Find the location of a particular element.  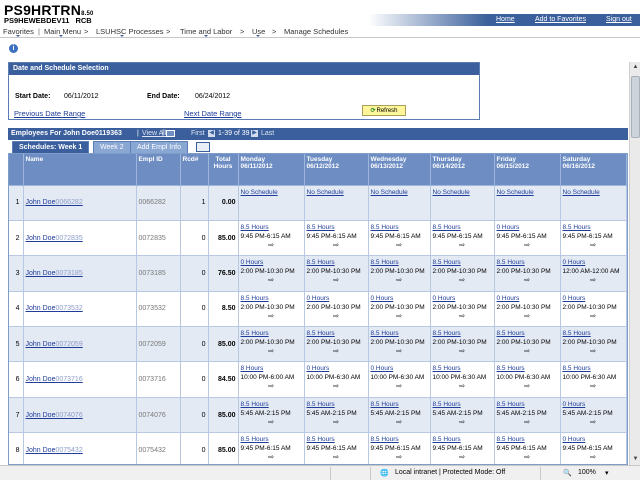

employee-name-link: John Doe0073185 is located at coordinates (54, 273).